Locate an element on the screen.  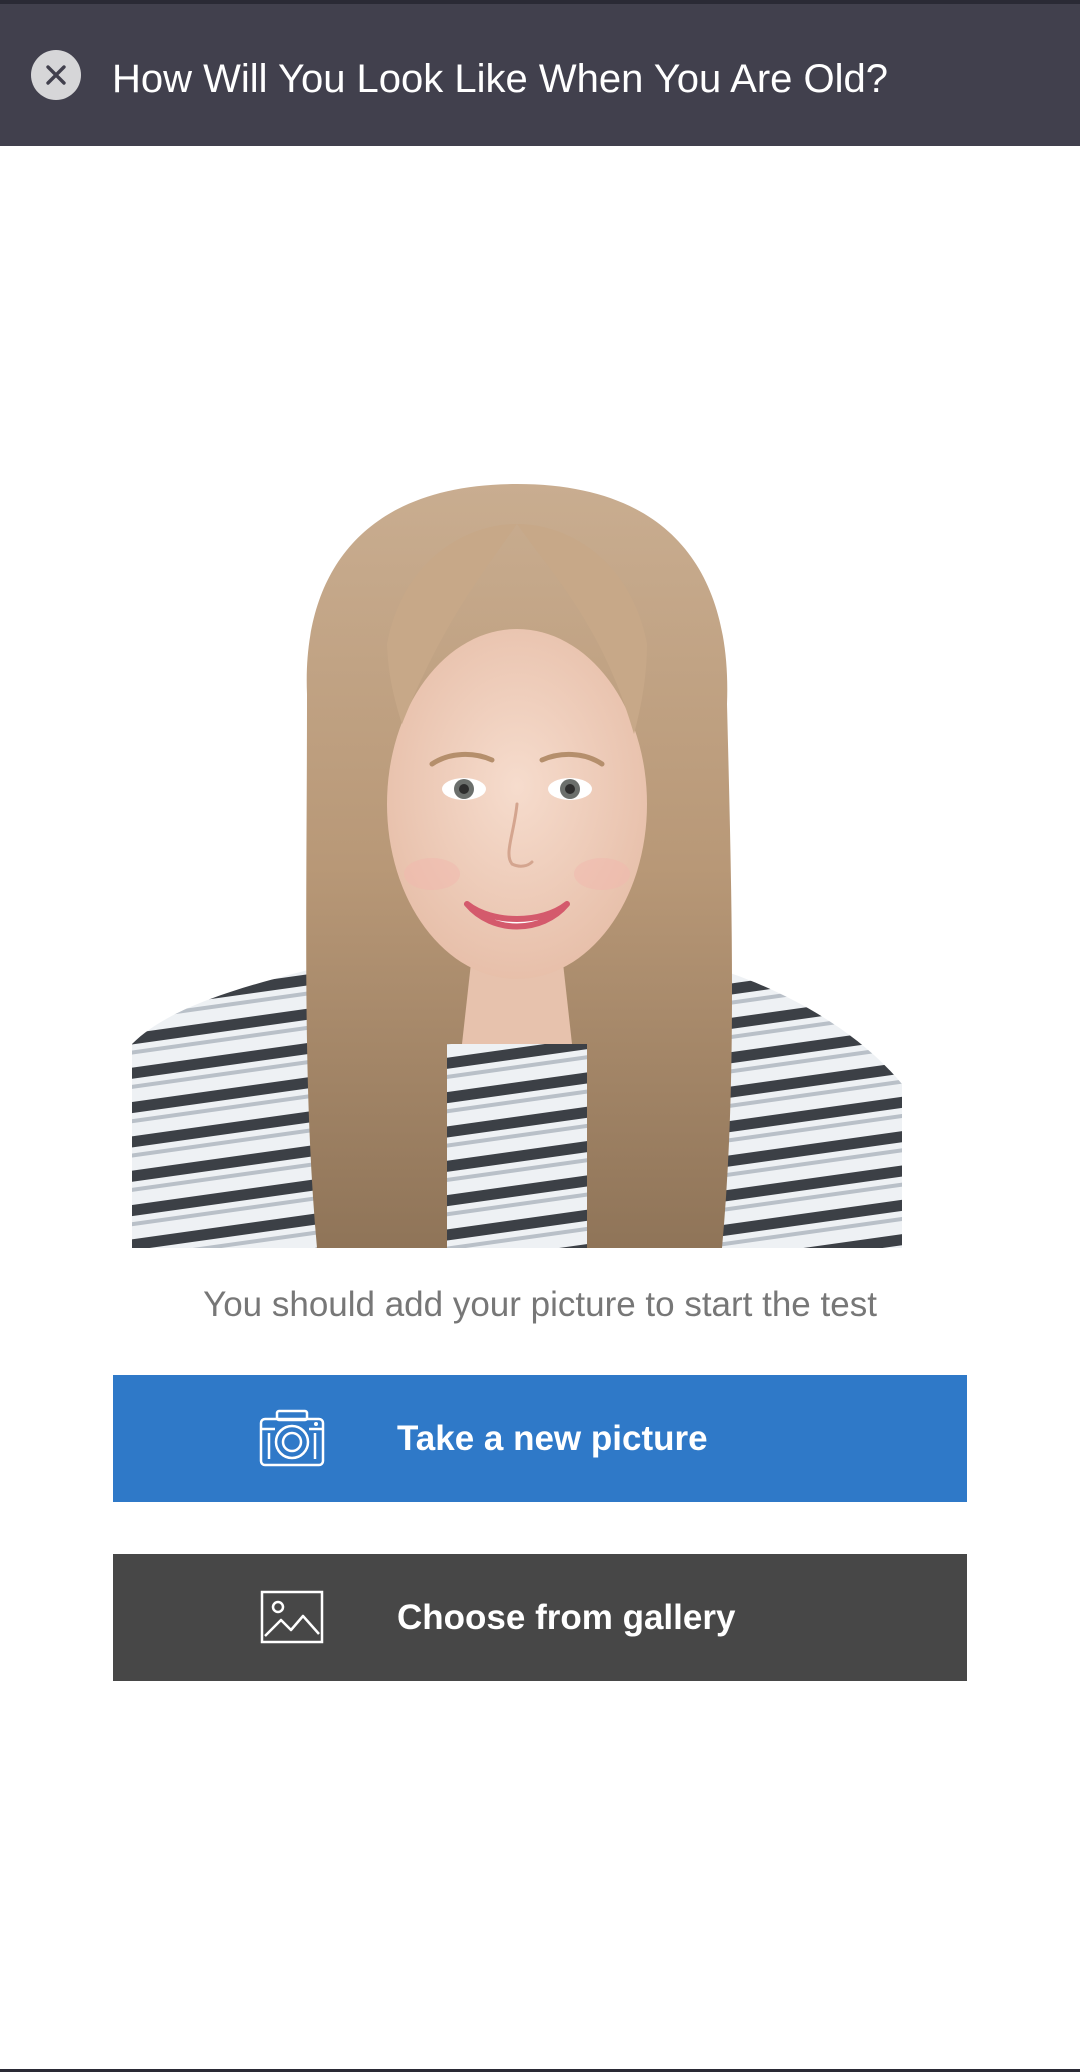
page-title: How Will You Look Like When You Are Old? is located at coordinates (500, 79).